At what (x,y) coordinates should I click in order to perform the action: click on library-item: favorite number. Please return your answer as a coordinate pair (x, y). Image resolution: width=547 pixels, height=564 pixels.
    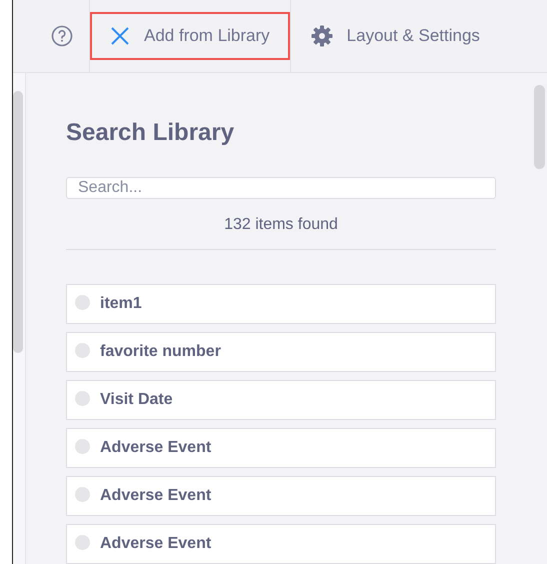
    Looking at the image, I should click on (281, 352).